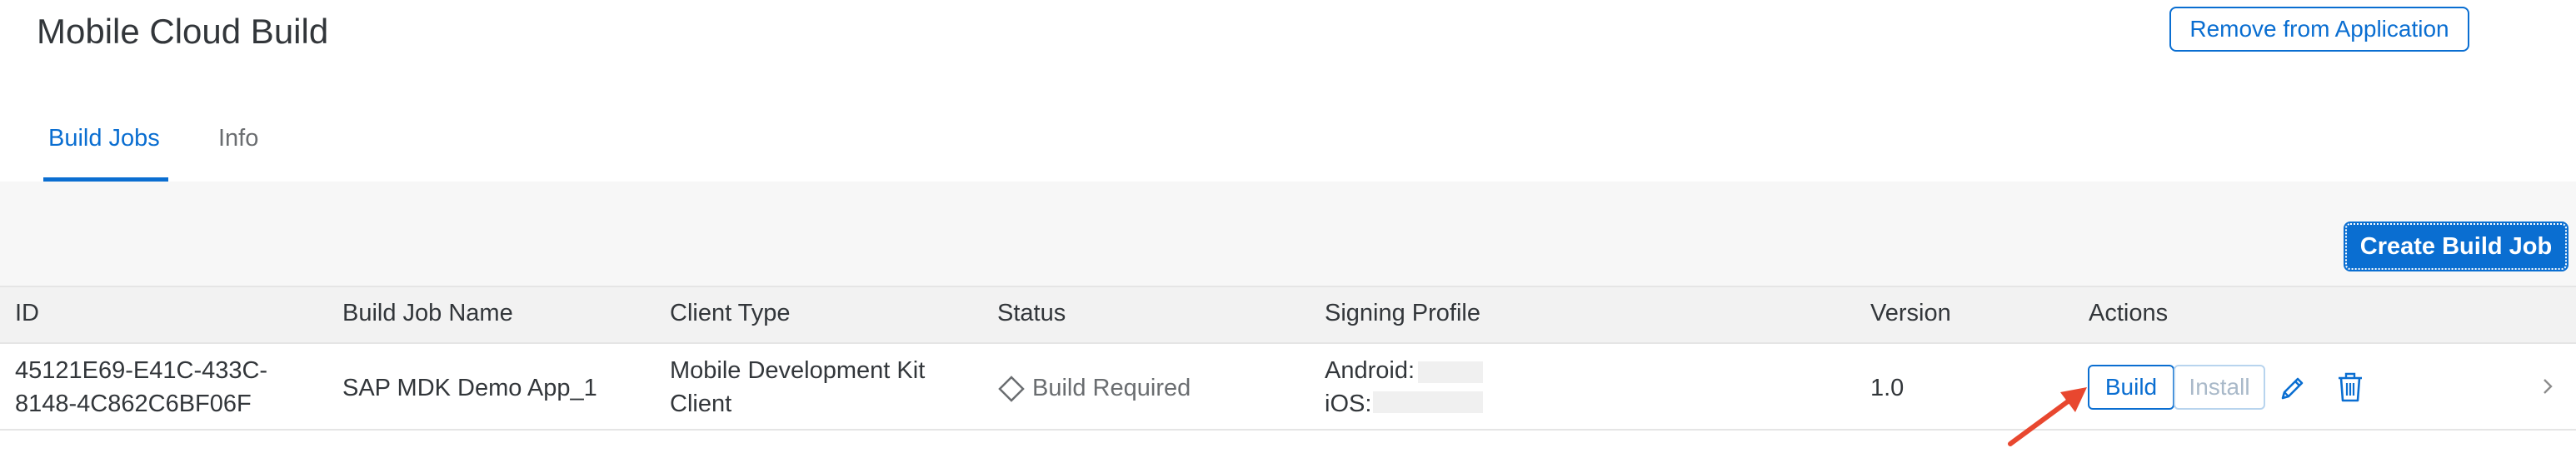 The height and width of the screenshot is (458, 2576). What do you see at coordinates (1031, 313) in the screenshot?
I see `column-header-status: Status` at bounding box center [1031, 313].